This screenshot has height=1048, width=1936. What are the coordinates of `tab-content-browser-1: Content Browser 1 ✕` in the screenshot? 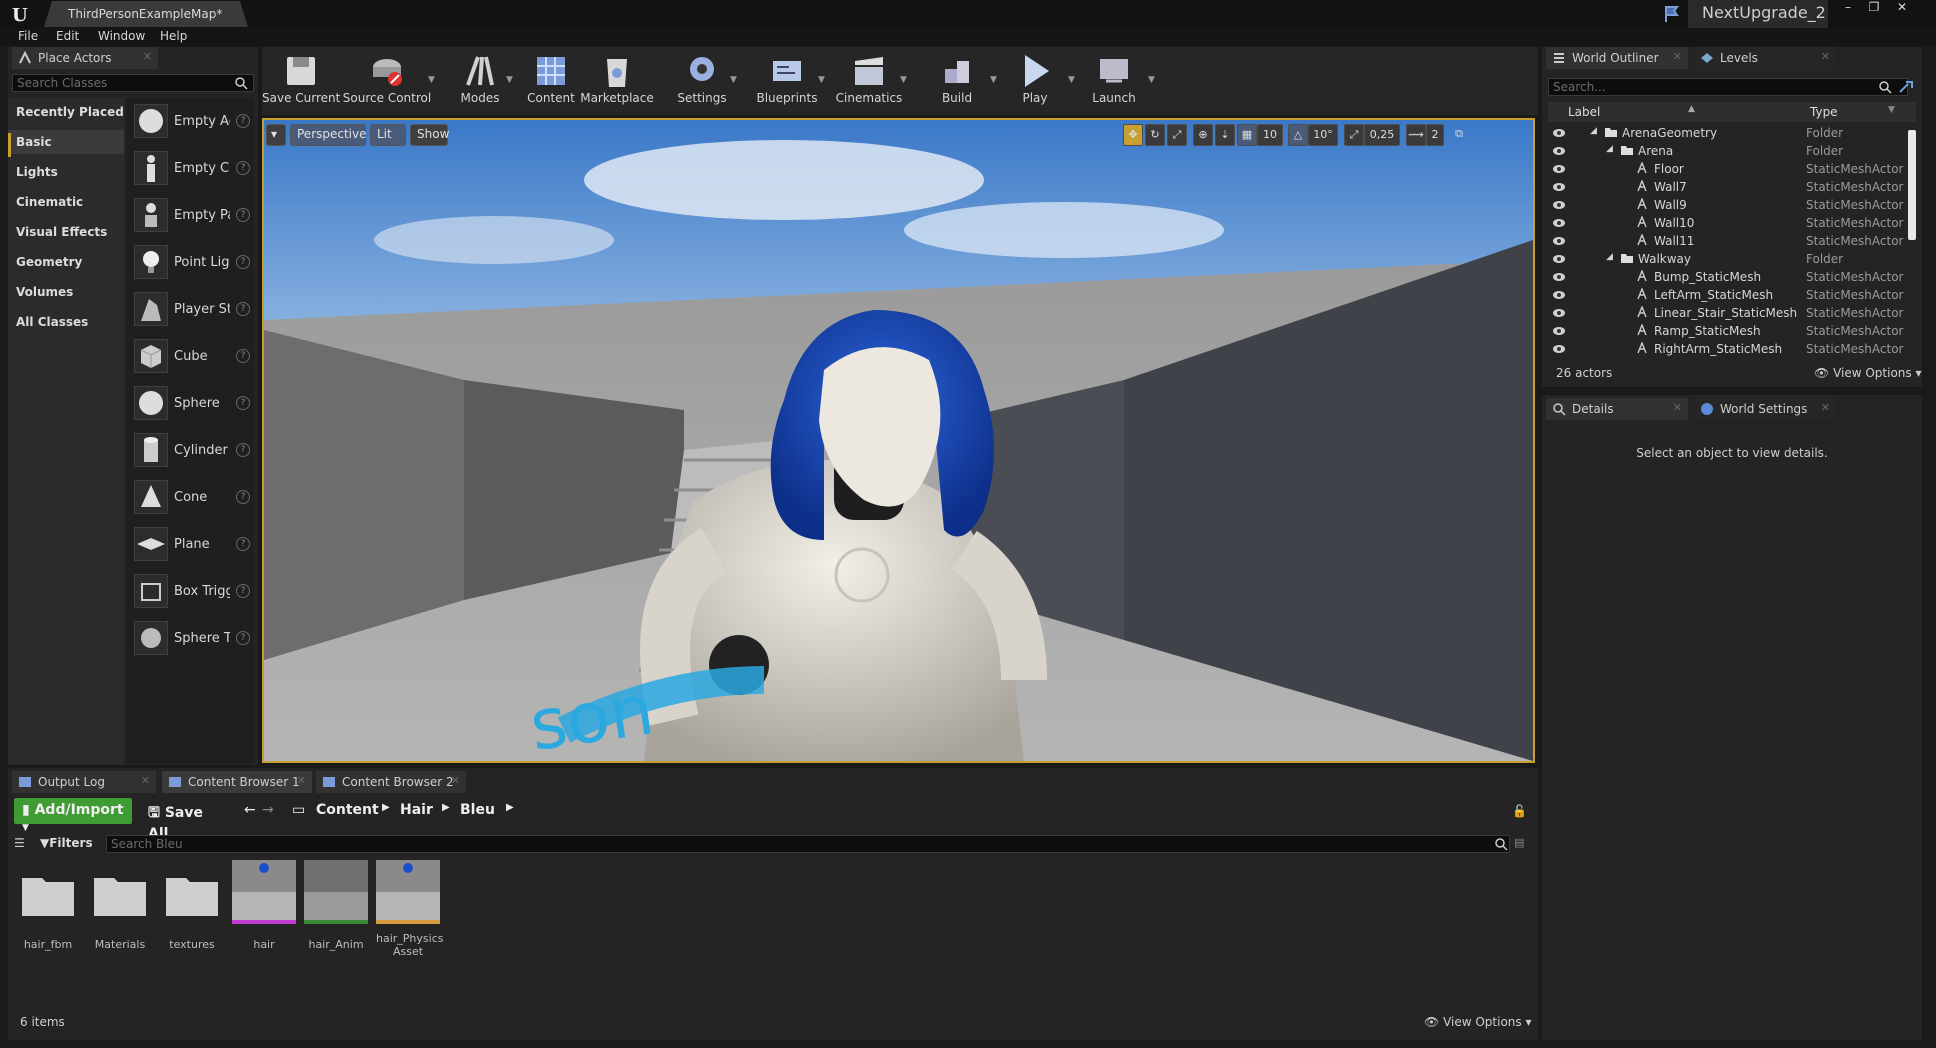 It's located at (237, 782).